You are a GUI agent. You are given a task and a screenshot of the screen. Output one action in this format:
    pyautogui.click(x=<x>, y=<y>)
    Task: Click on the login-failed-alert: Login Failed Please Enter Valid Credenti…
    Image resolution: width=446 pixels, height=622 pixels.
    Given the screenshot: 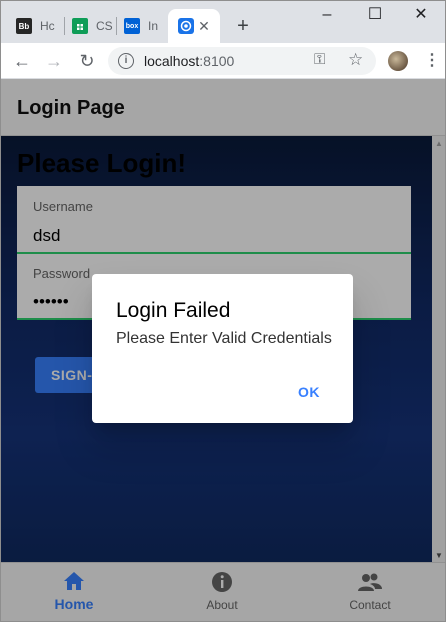 What is the action you would take?
    pyautogui.click(x=222, y=348)
    